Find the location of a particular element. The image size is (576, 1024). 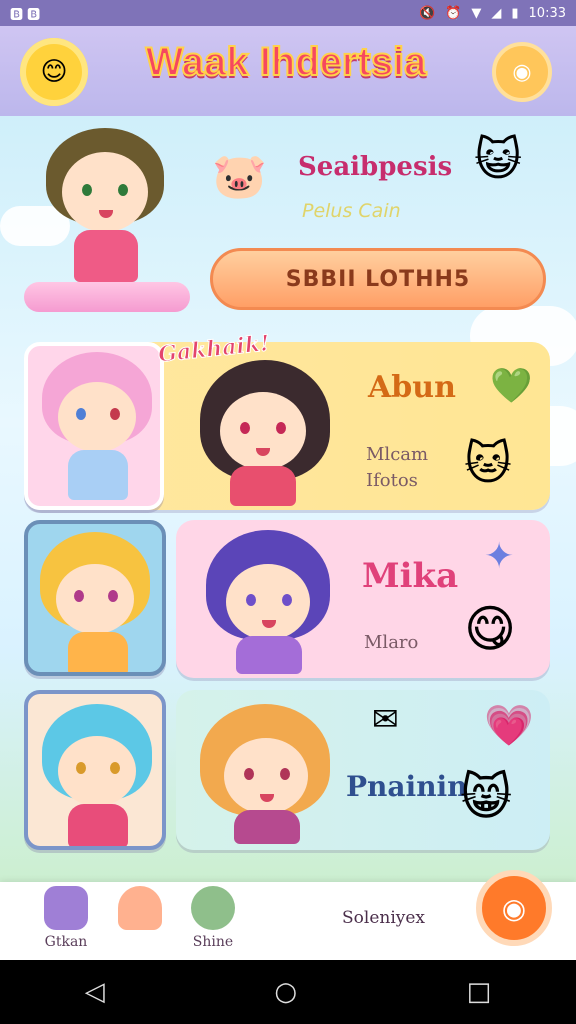

yellow-cat-icon: 😸 is located at coordinates (486, 797).